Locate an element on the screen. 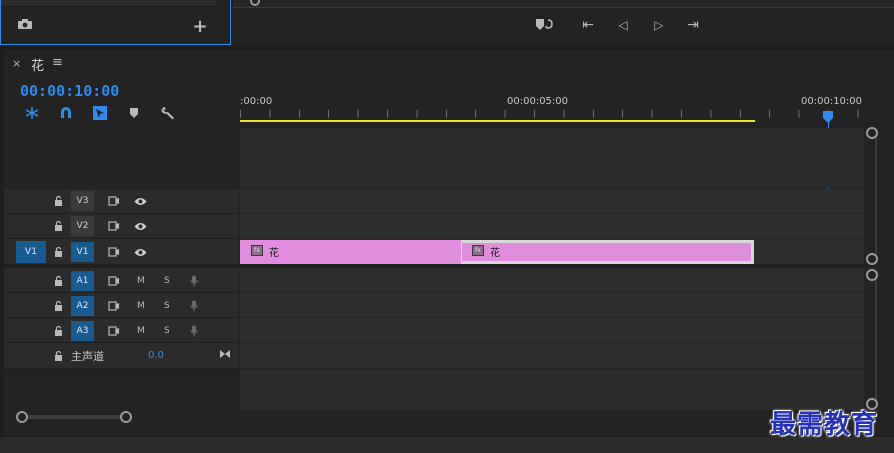 The image size is (894, 453). panel-menu-icon: ≡ is located at coordinates (57, 62).